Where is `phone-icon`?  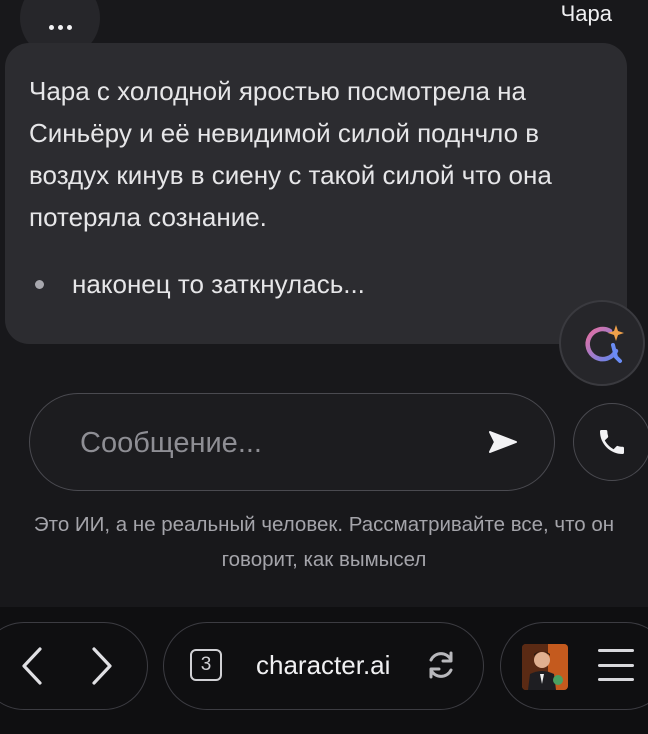
phone-icon is located at coordinates (612, 442).